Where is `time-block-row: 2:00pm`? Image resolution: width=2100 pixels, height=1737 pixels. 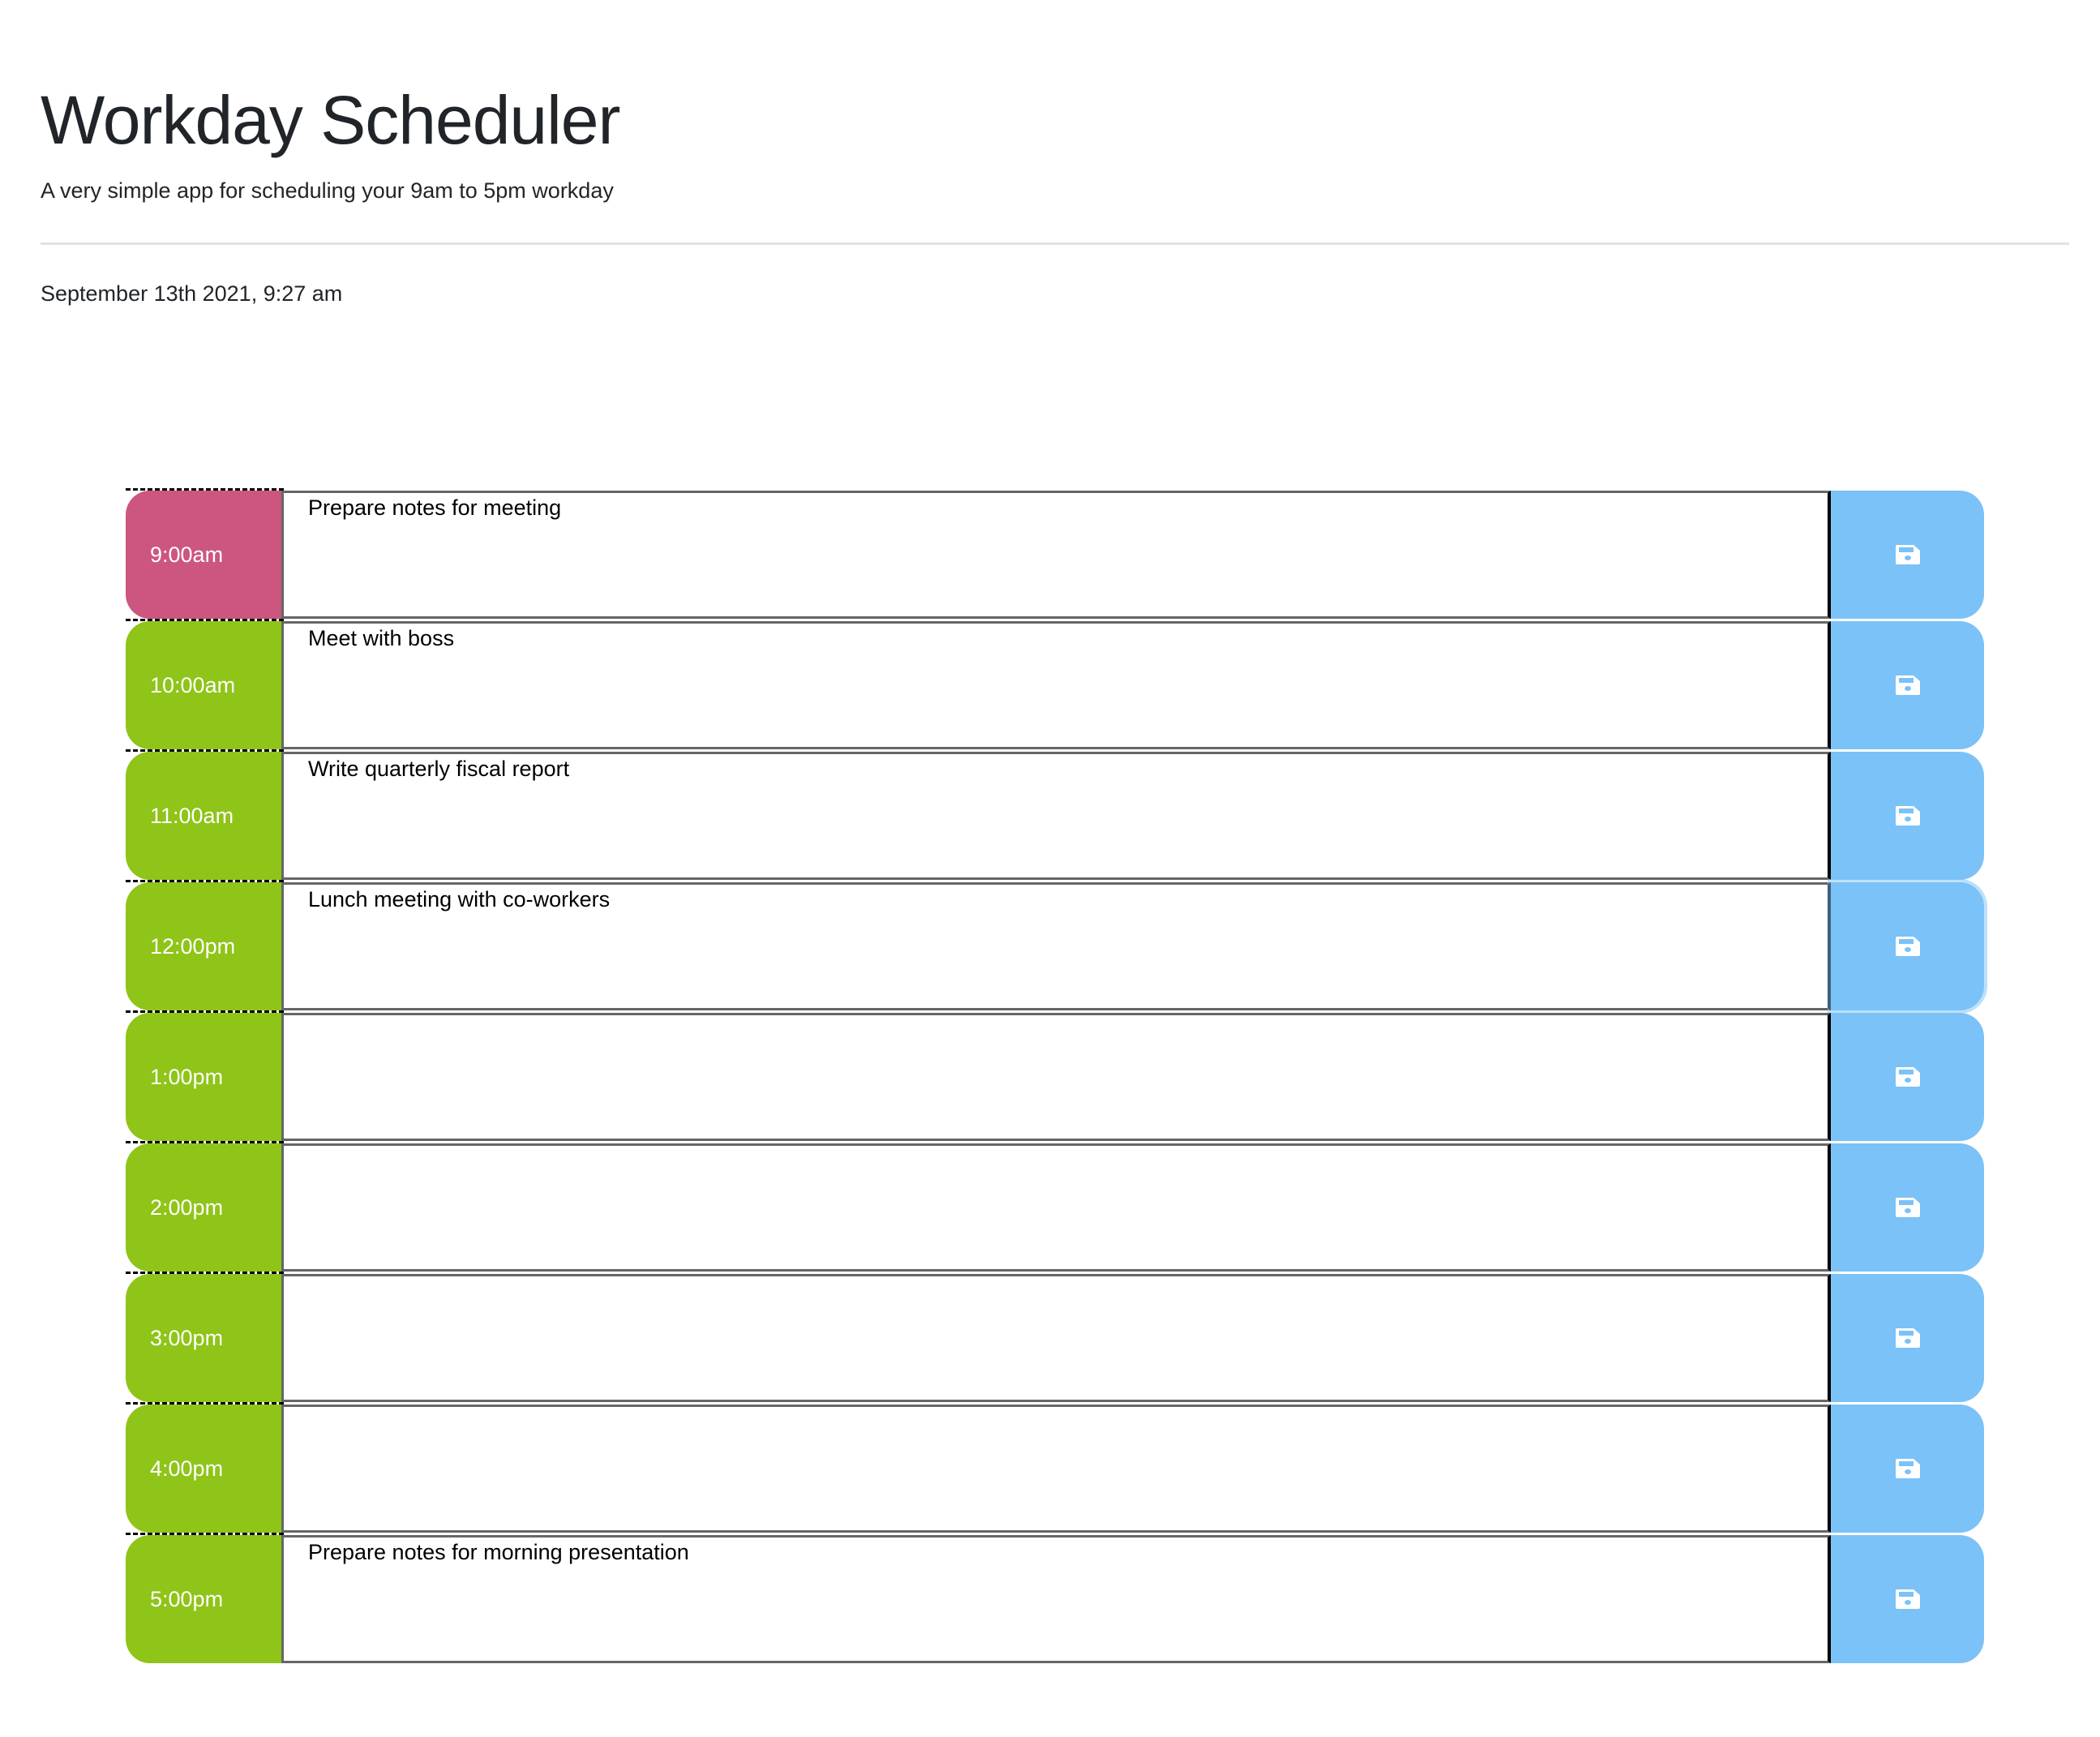 time-block-row: 2:00pm is located at coordinates (1058, 1207).